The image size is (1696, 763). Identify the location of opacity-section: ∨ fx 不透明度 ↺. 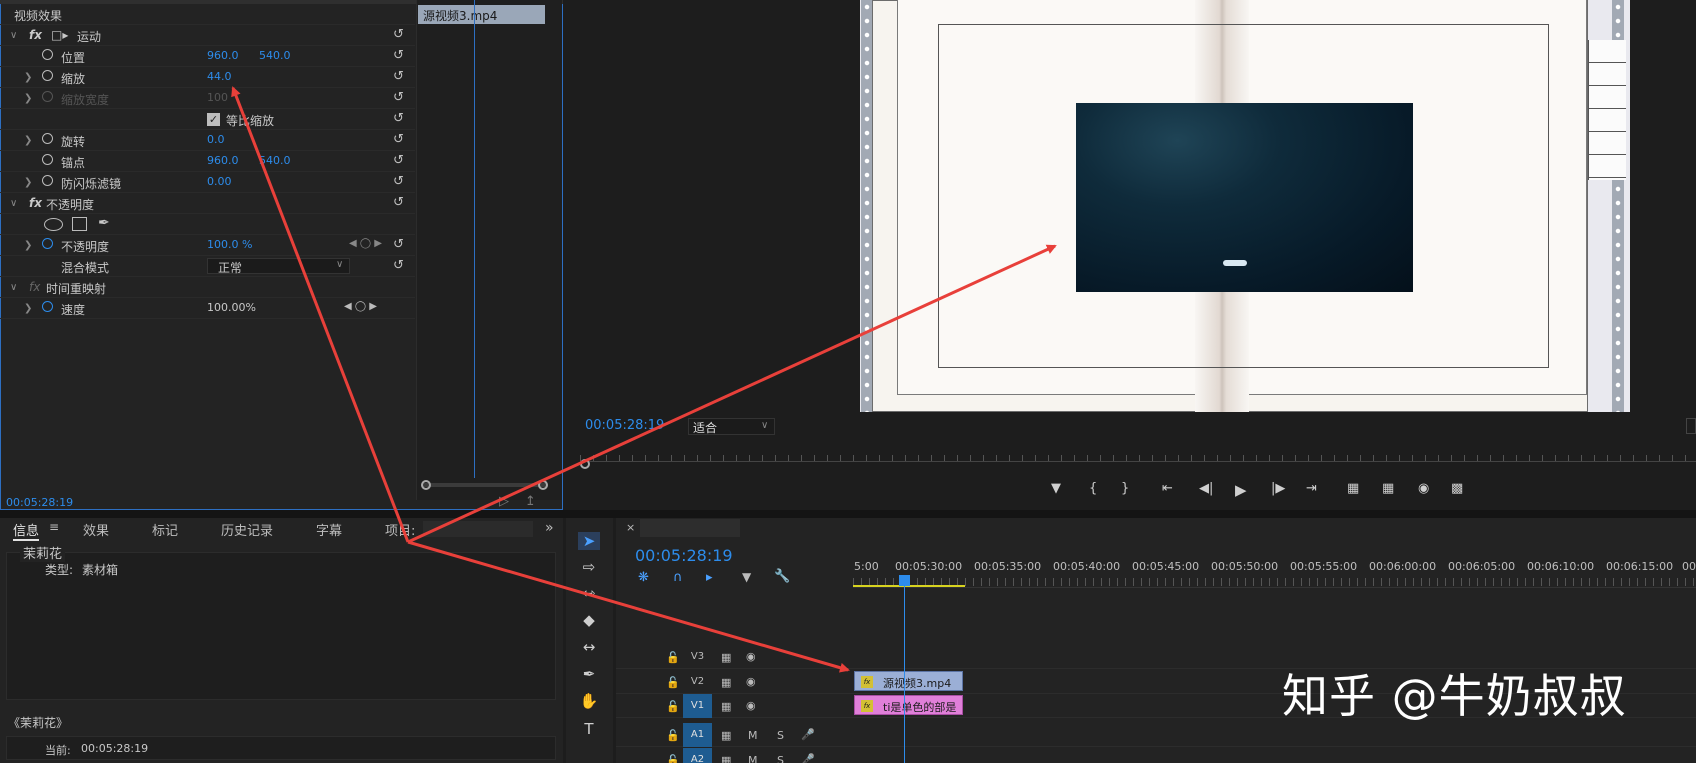
(207, 203).